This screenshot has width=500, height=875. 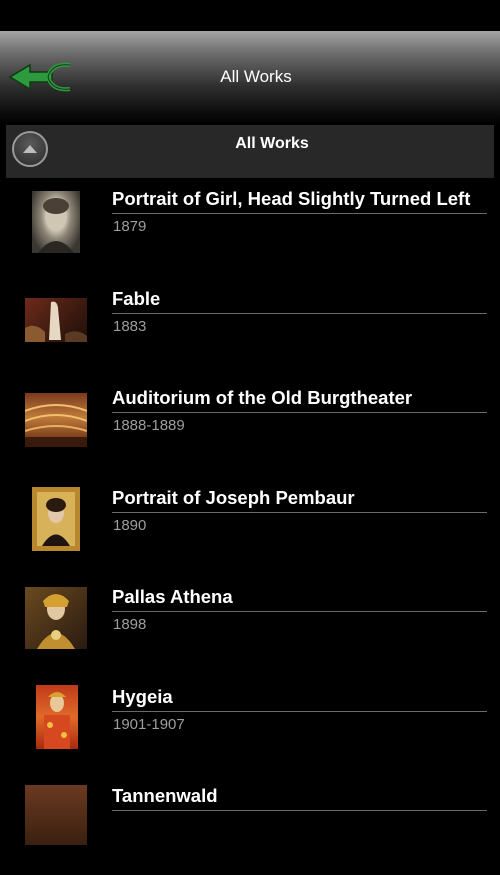 I want to click on section-header: All Works, so click(x=250, y=151).